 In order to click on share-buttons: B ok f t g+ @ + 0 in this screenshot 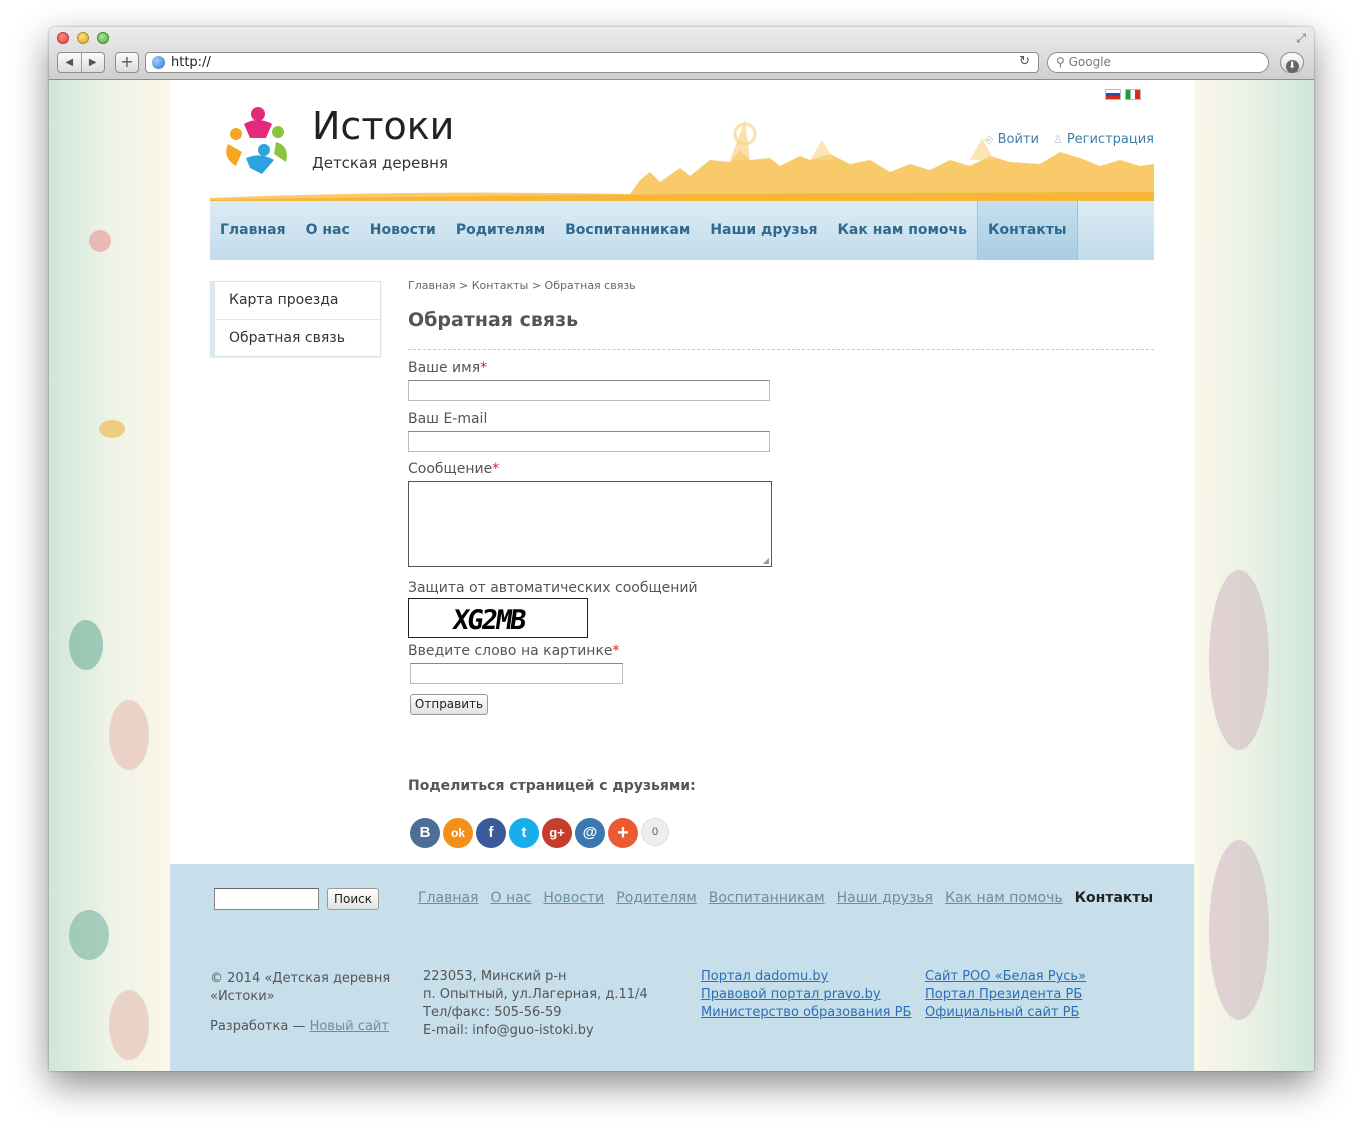, I will do `click(539, 833)`.